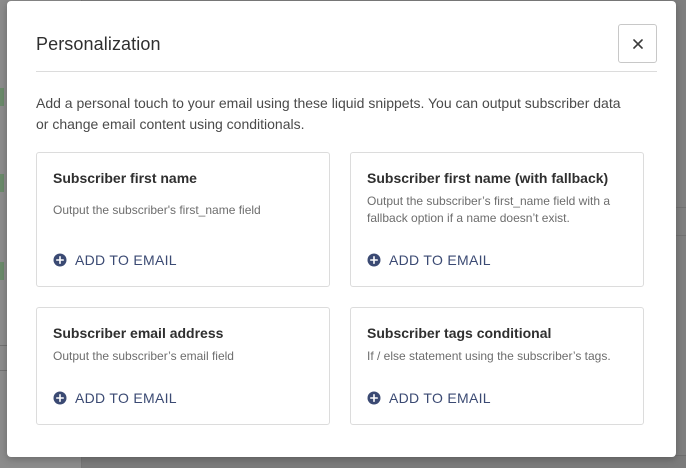 Image resolution: width=686 pixels, height=468 pixels. Describe the element at coordinates (346, 71) in the screenshot. I see `title-divider` at that location.